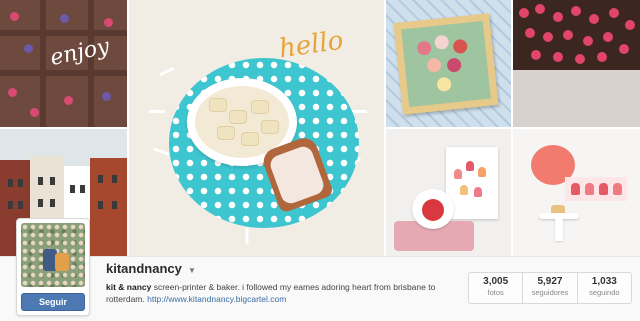  Describe the element at coordinates (576, 63) in the screenshot. I see `photo-raspberries` at that location.